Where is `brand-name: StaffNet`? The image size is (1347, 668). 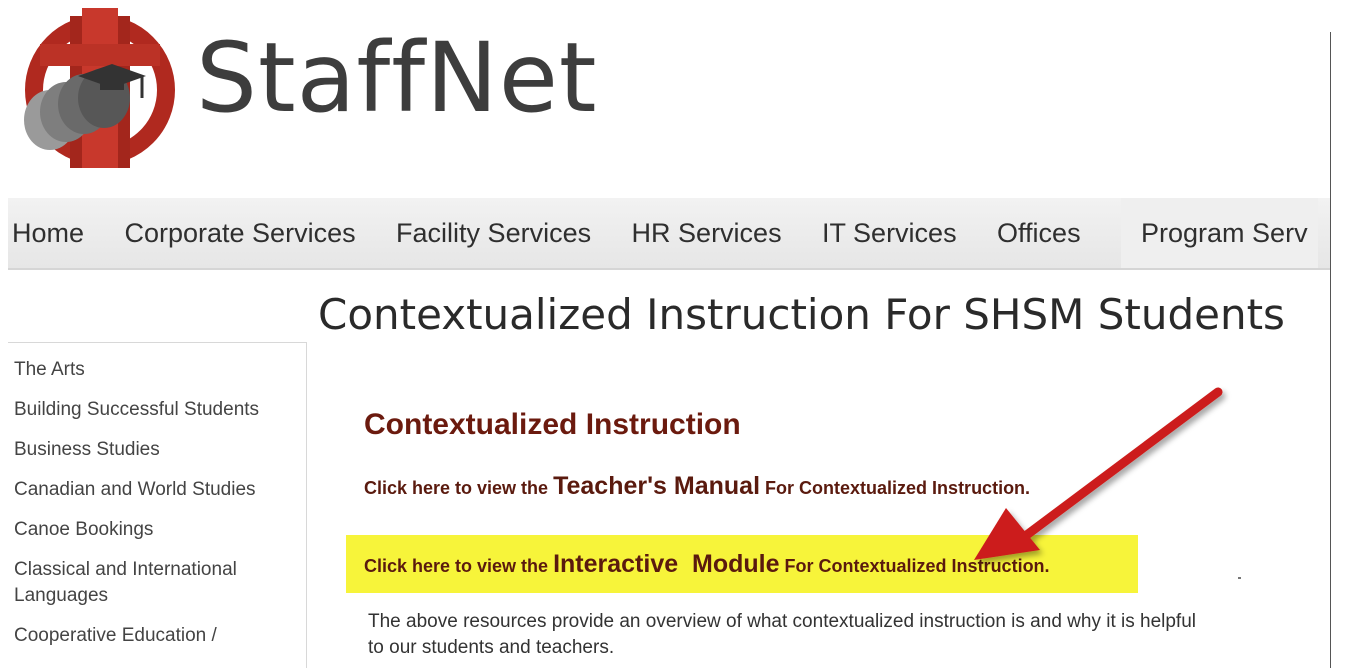 brand-name: StaffNet is located at coordinates (397, 78).